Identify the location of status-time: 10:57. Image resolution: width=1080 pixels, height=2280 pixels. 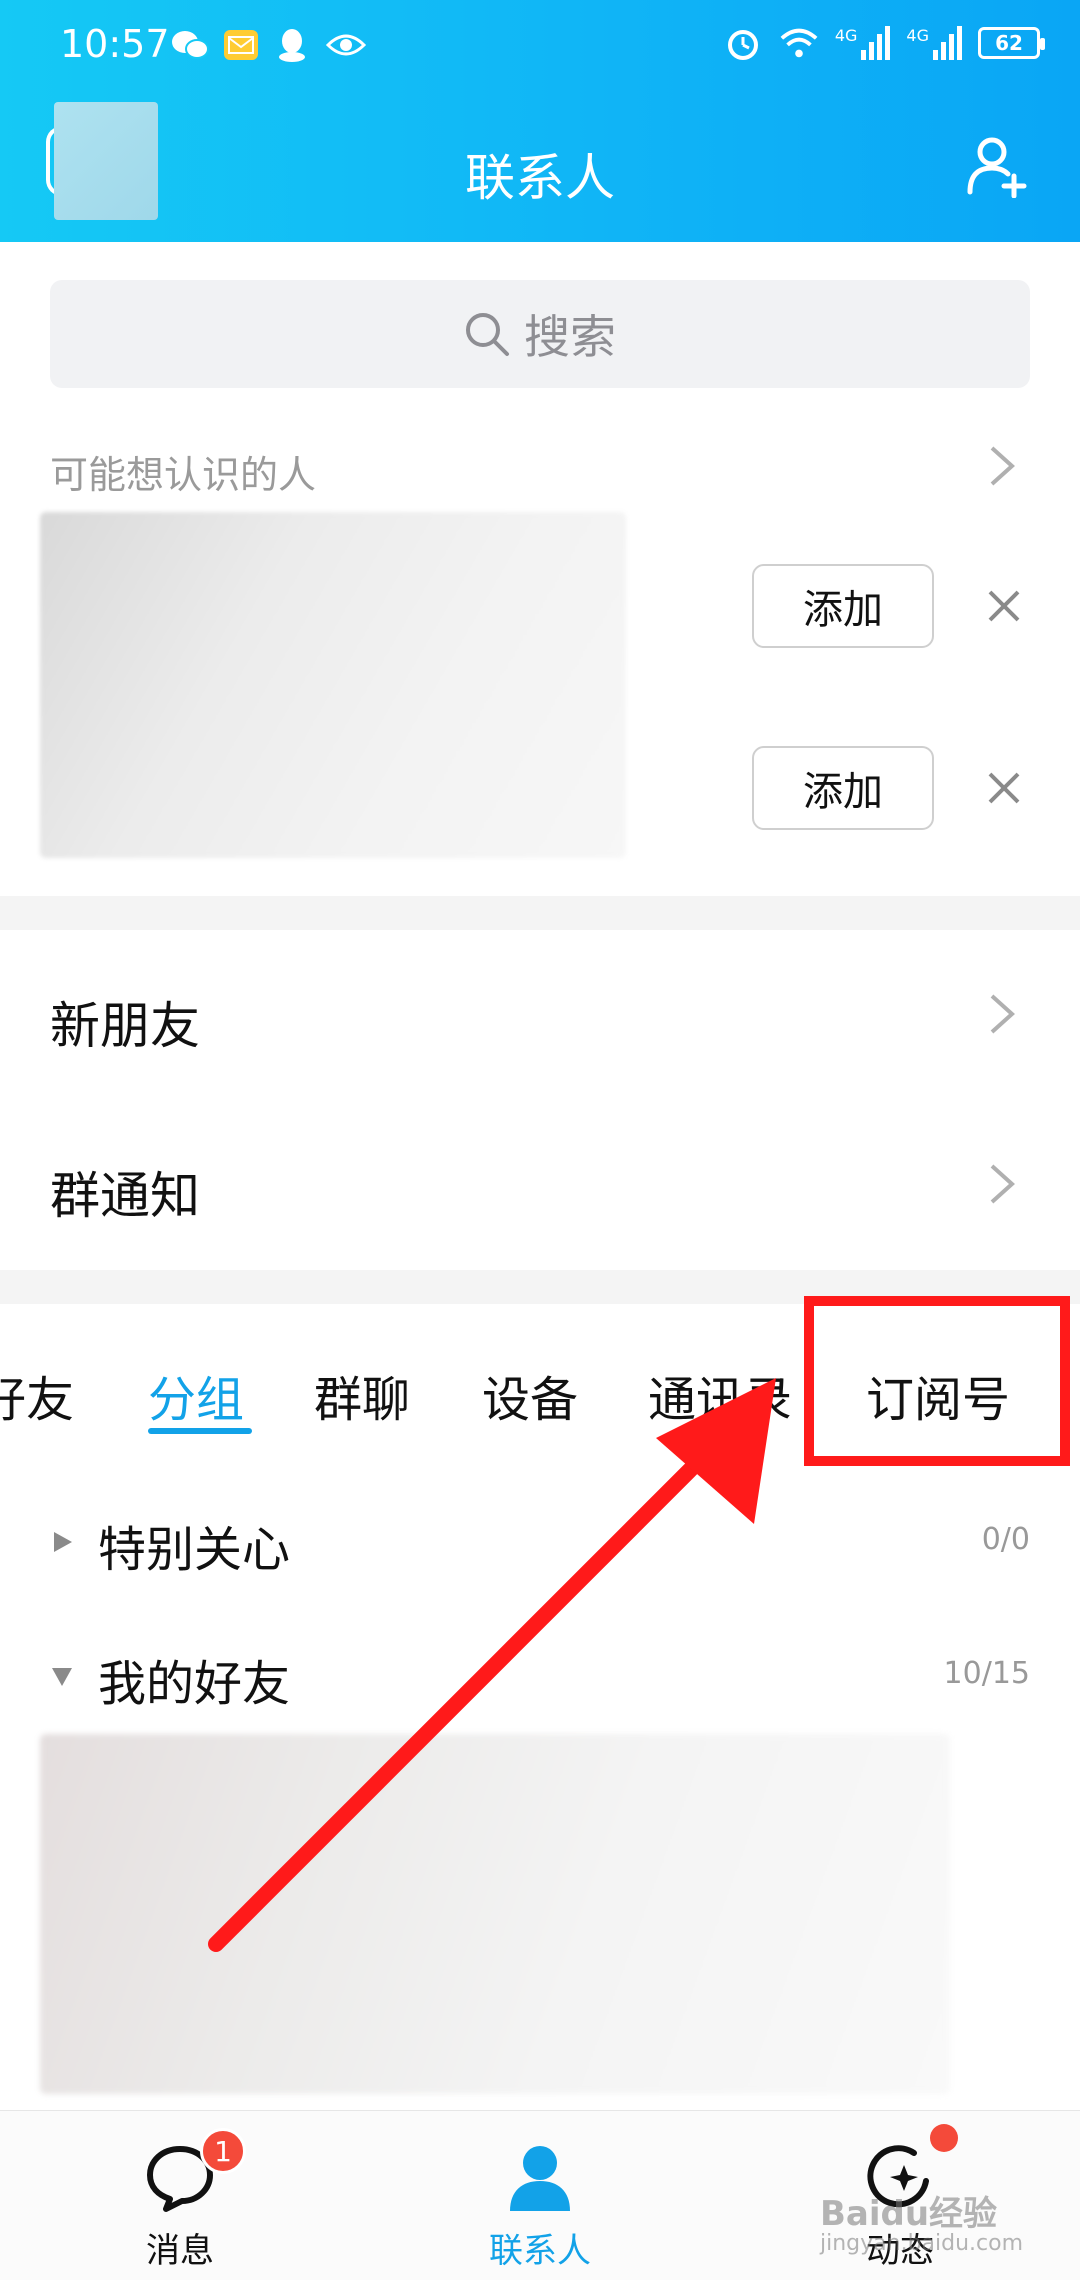
(115, 44).